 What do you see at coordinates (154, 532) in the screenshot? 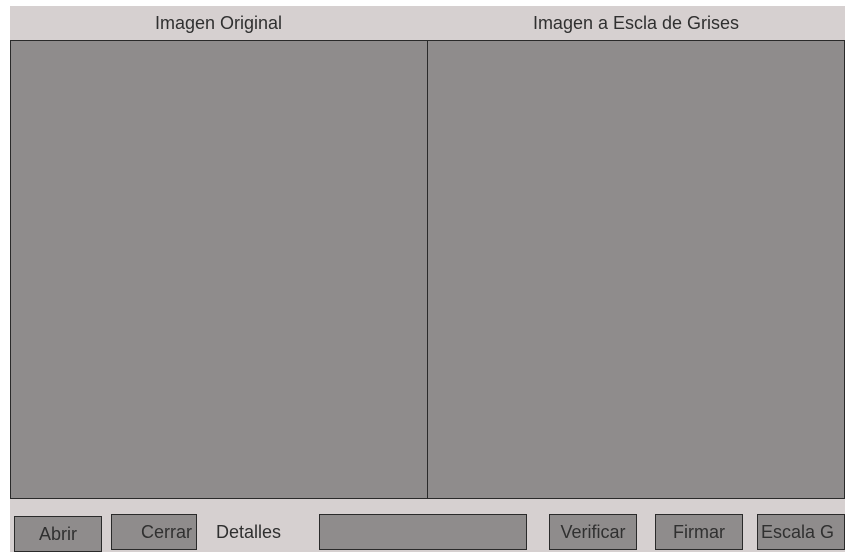
I see `close-button: Cerrar` at bounding box center [154, 532].